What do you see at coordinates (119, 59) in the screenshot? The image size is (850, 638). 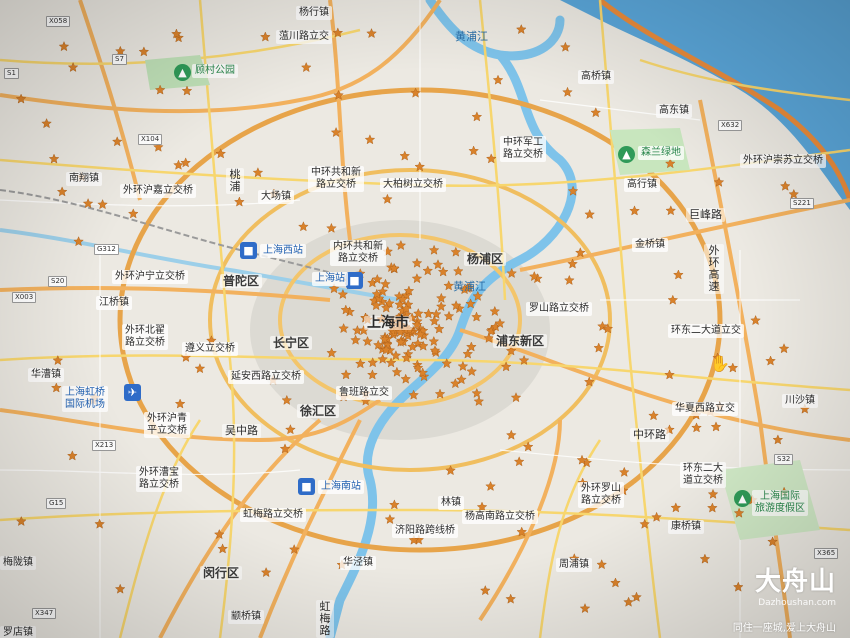 I see `road-number-badge: S7` at bounding box center [119, 59].